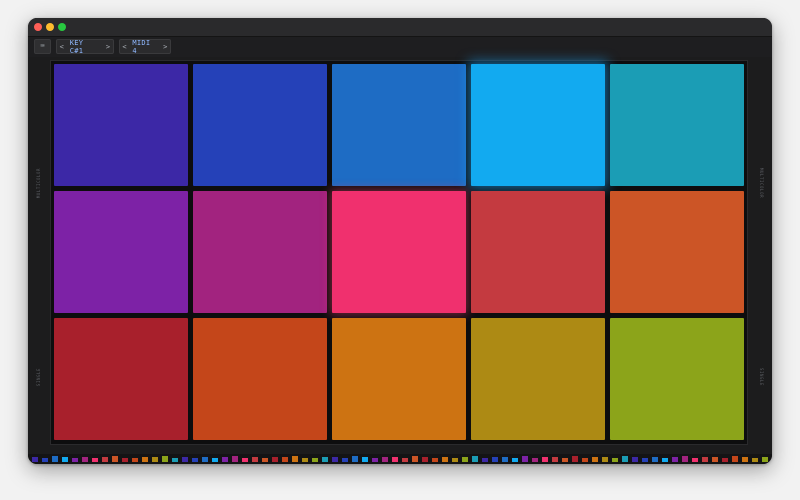 The image size is (800, 500). What do you see at coordinates (108, 47) in the screenshot?
I see `key-next-button: >` at bounding box center [108, 47].